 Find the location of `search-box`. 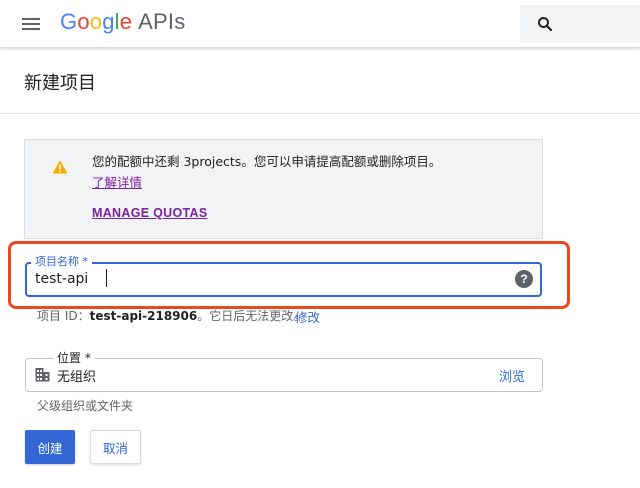

search-box is located at coordinates (580, 24).